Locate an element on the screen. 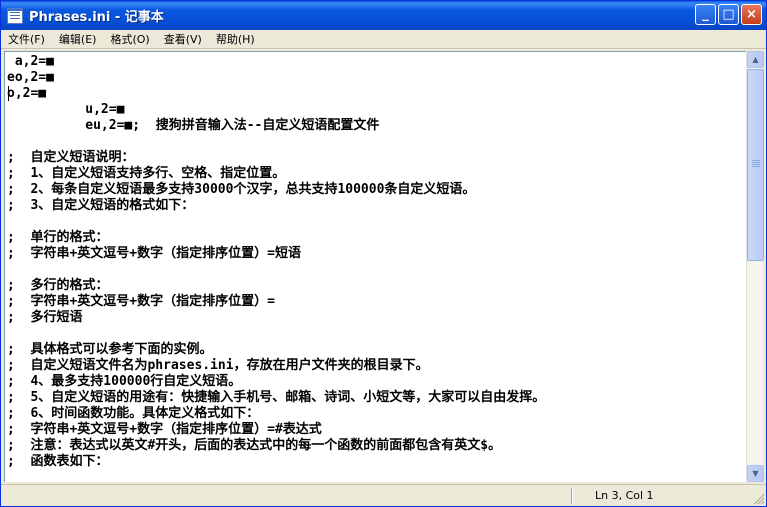 The height and width of the screenshot is (507, 767). menu-edit: 编辑(E) is located at coordinates (78, 39).